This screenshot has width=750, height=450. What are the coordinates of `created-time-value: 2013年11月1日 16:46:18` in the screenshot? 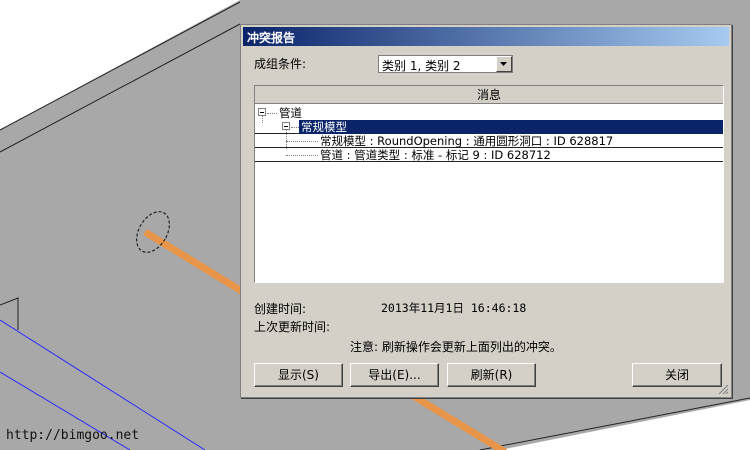 It's located at (454, 308).